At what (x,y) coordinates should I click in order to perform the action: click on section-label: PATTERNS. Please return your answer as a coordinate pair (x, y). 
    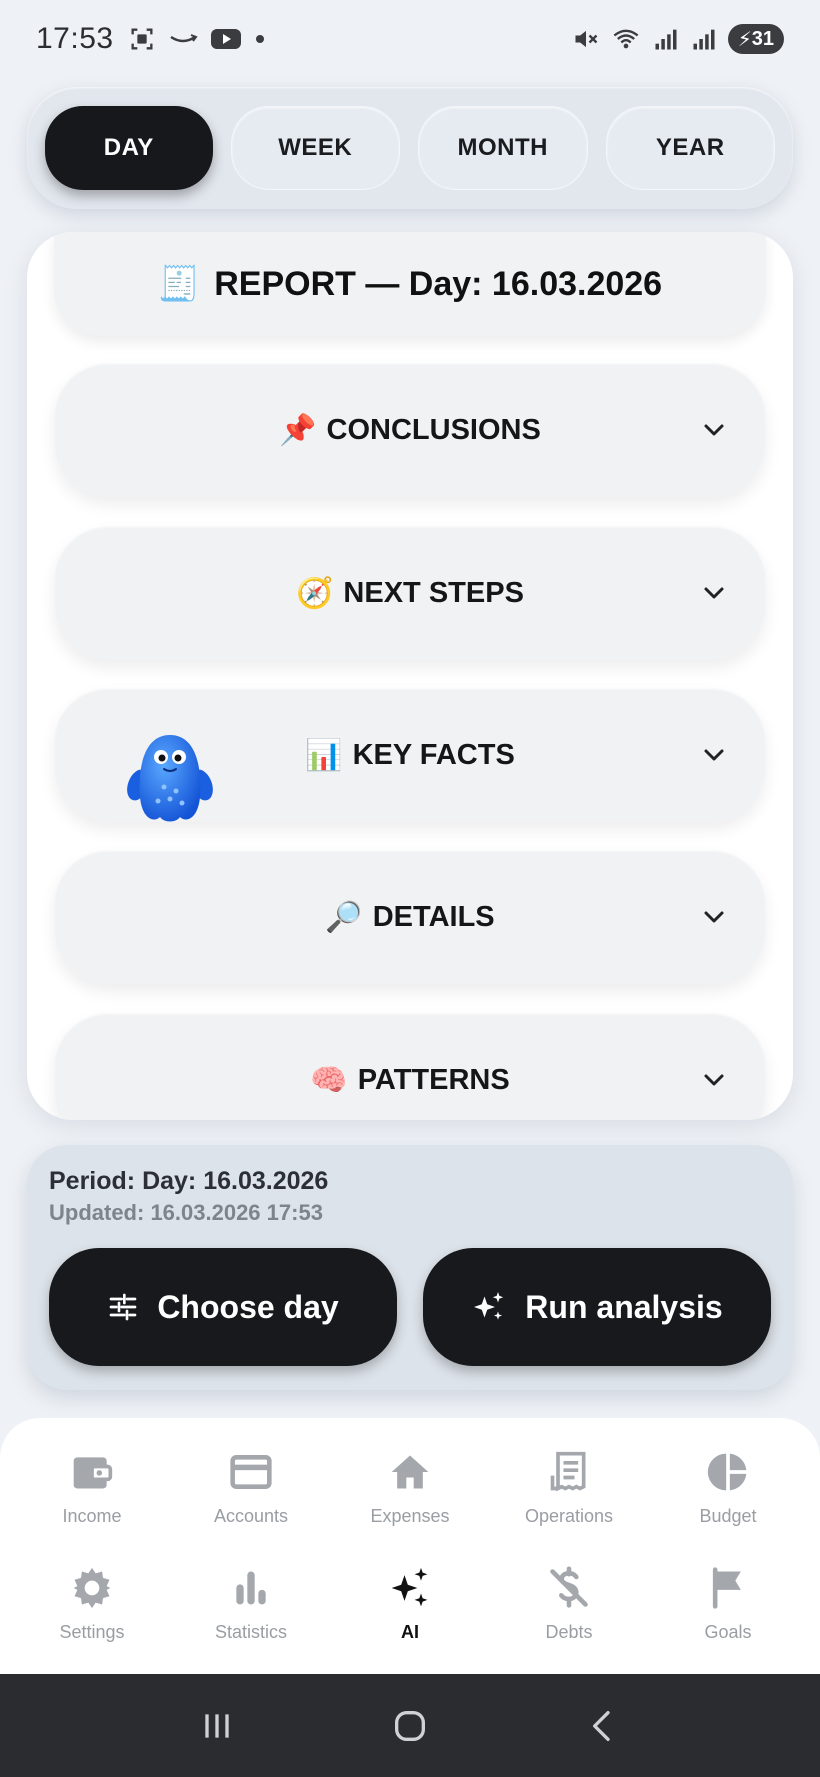
    Looking at the image, I should click on (433, 1079).